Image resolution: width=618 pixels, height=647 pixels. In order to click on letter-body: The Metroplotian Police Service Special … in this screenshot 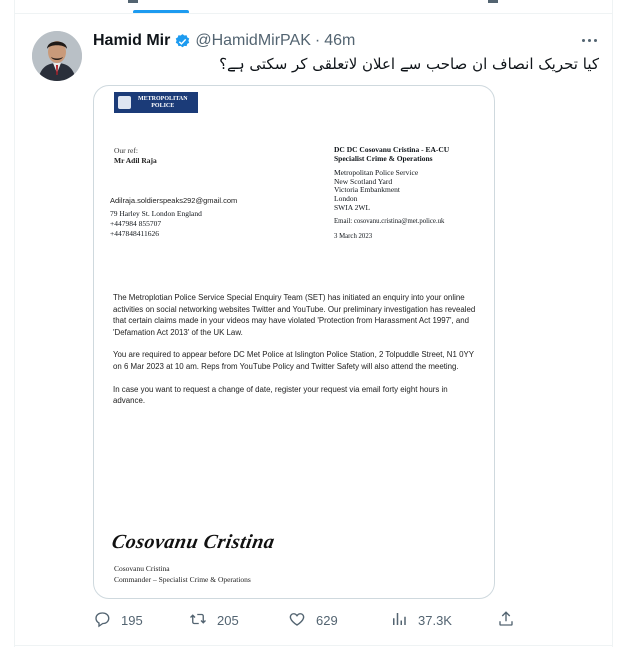, I will do `click(295, 355)`.